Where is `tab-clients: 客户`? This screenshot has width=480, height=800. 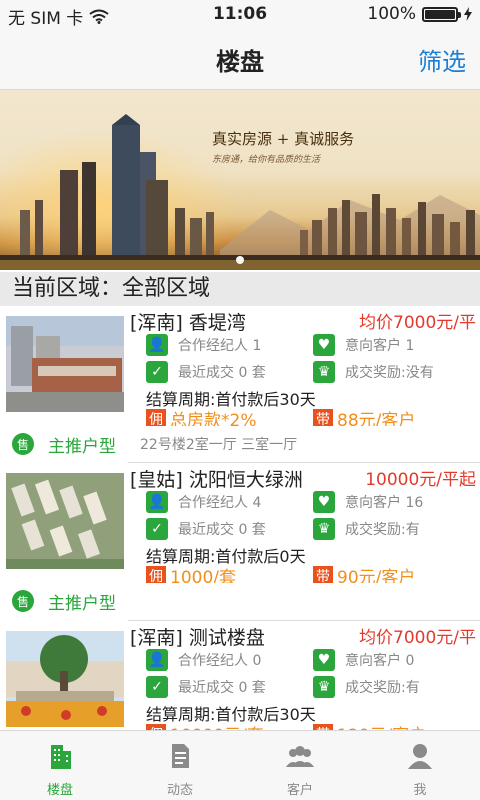
tab-clients: 客户 is located at coordinates (300, 765).